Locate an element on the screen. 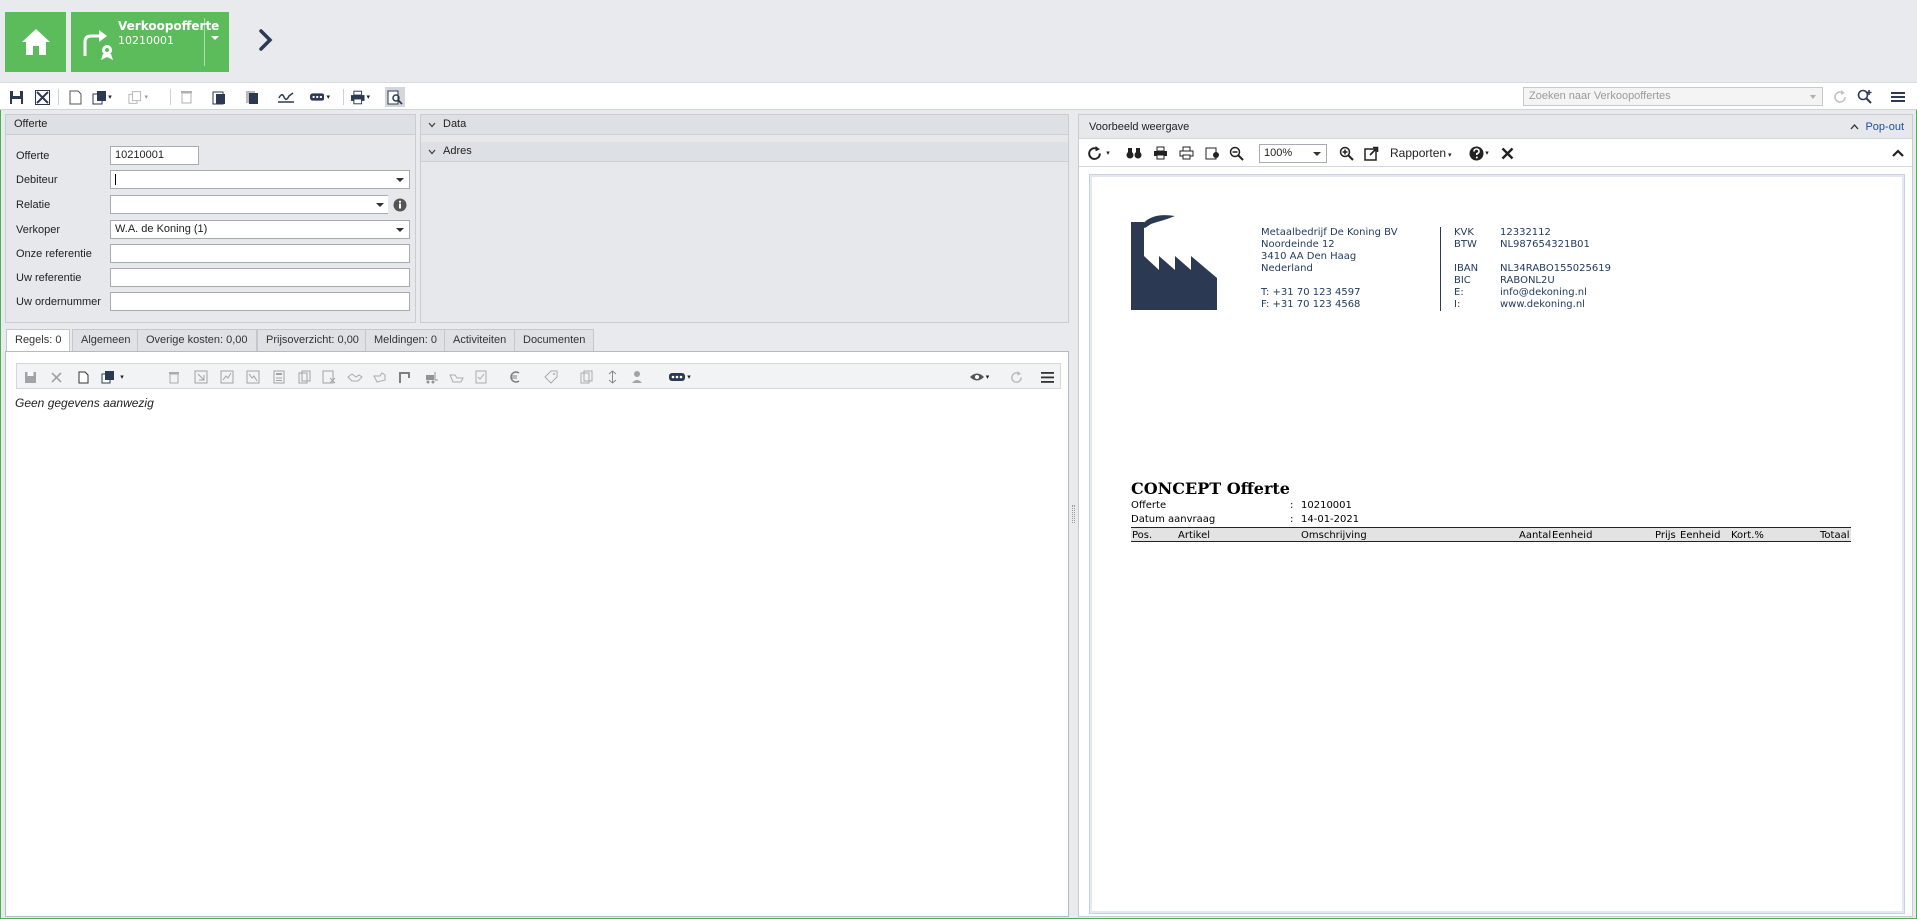 This screenshot has width=1917, height=919. print-icon is located at coordinates (1186, 153).